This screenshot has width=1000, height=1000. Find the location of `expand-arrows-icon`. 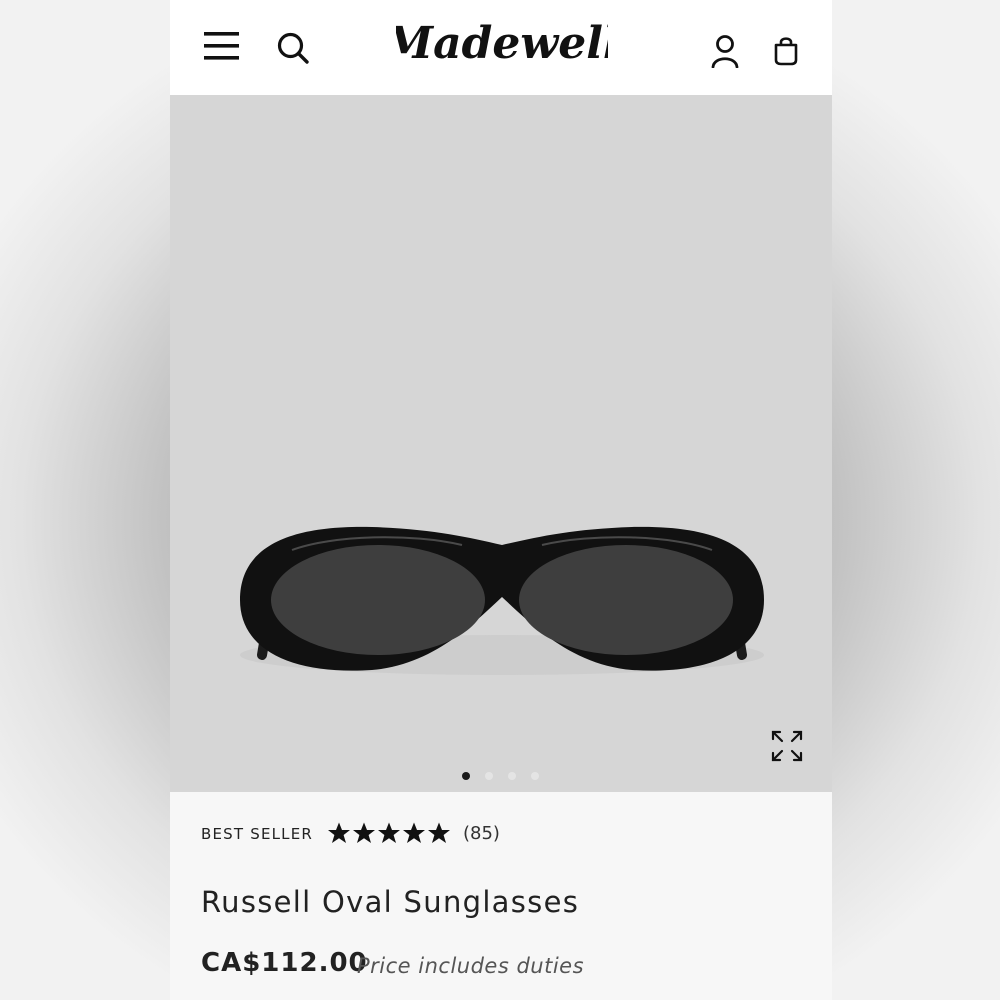

expand-arrows-icon is located at coordinates (787, 746).